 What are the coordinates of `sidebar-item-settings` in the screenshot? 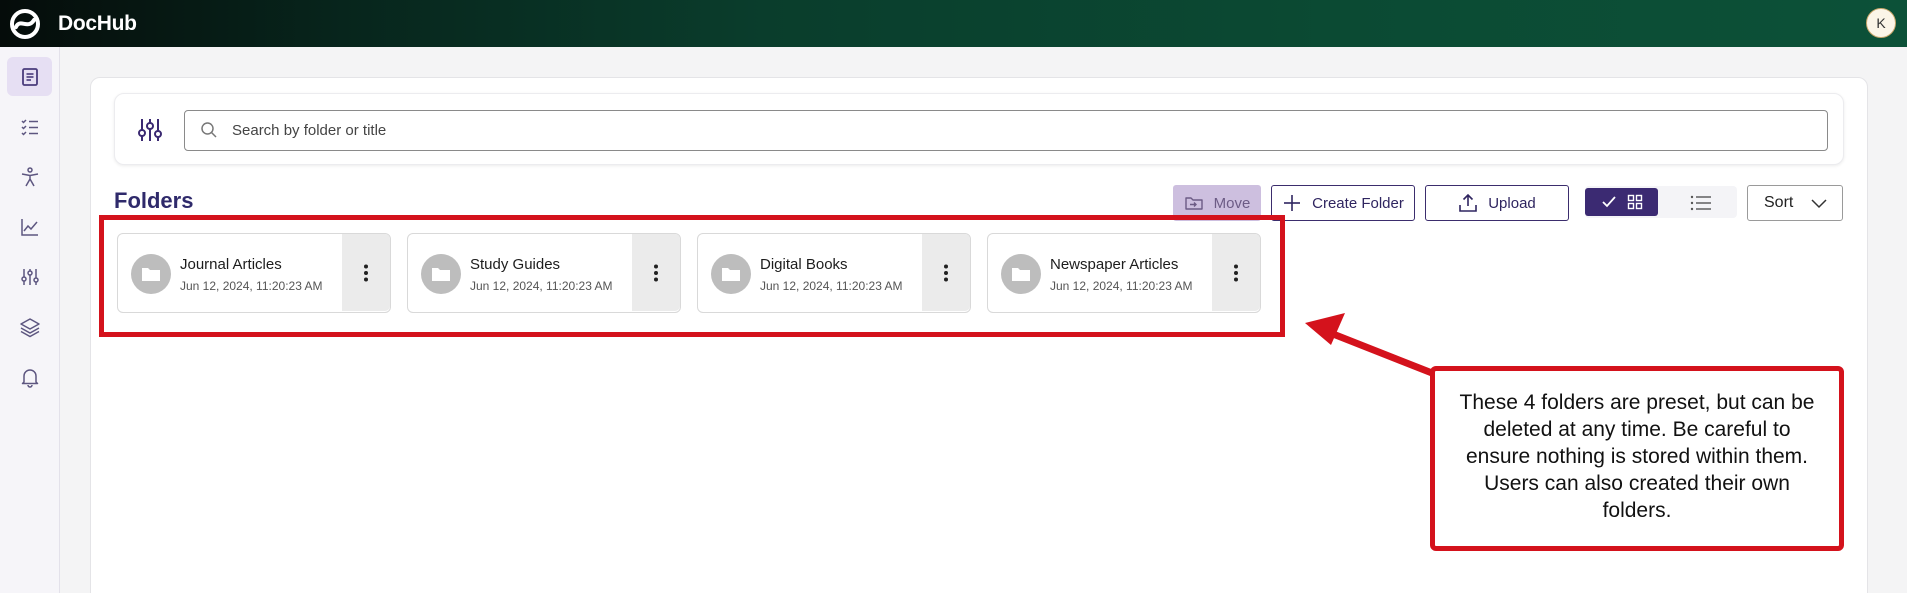 It's located at (29, 276).